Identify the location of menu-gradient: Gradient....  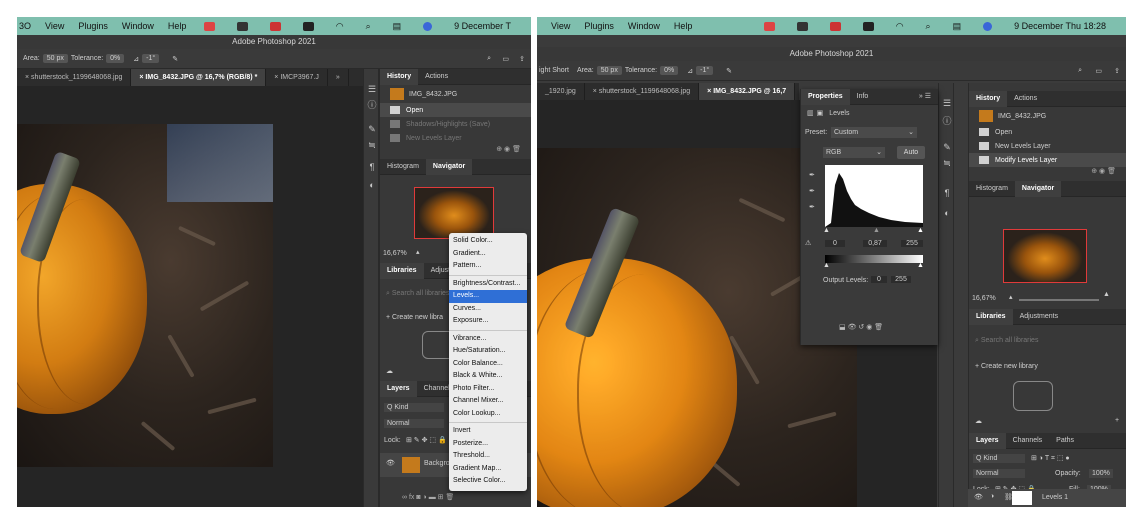
(488, 254).